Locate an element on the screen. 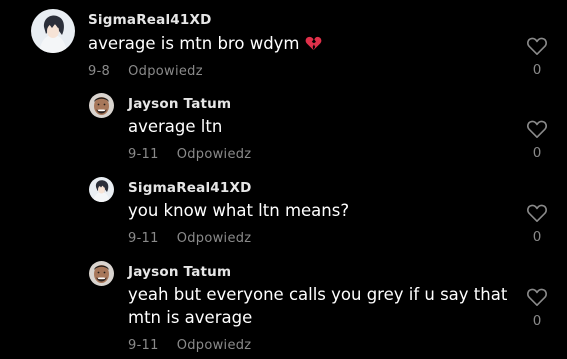  comment-text: you know what ltn means? is located at coordinates (239, 210).